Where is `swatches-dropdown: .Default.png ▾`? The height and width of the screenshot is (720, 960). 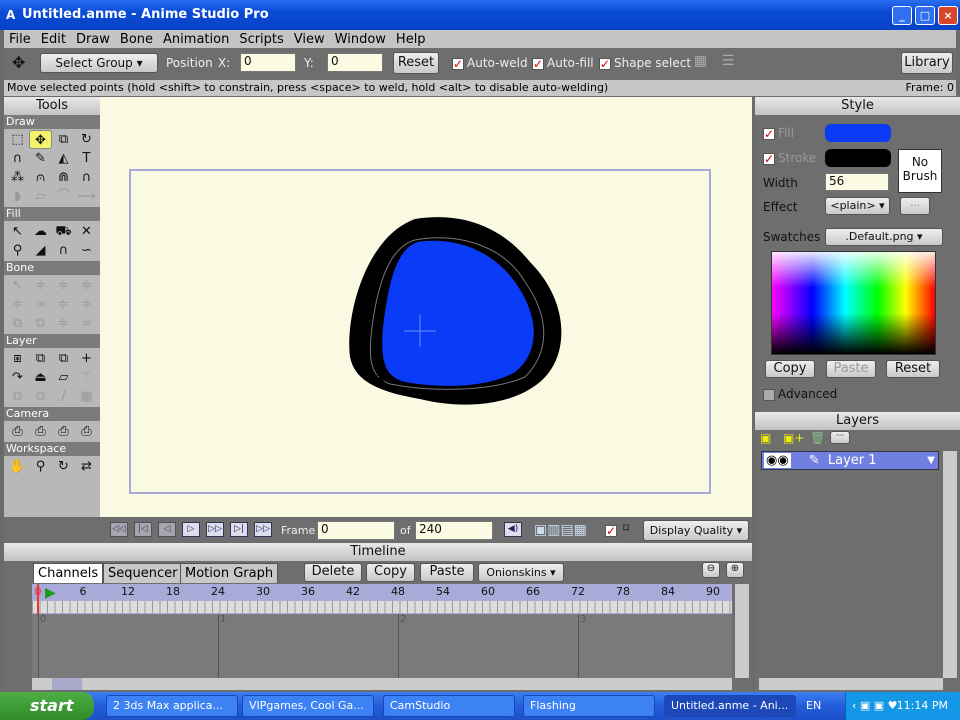
swatches-dropdown: .Default.png ▾ is located at coordinates (884, 237).